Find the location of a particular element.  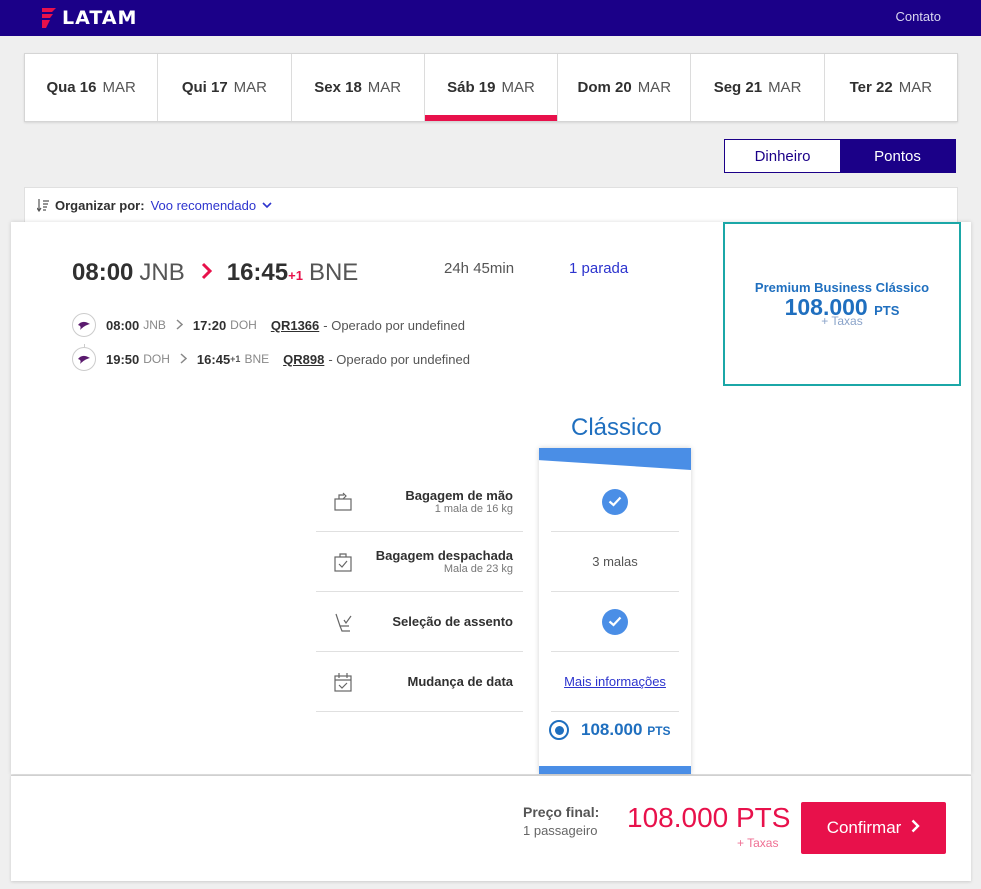

date-day: Qui 17 is located at coordinates (204, 87).